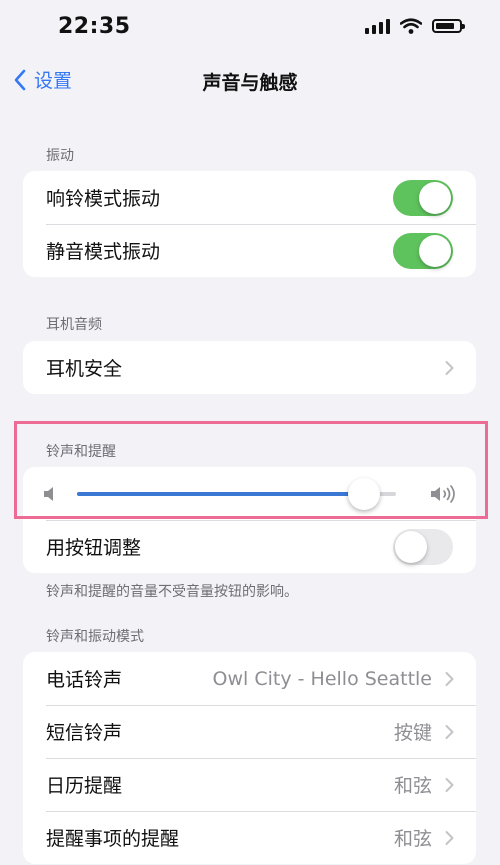  Describe the element at coordinates (94, 26) in the screenshot. I see `status-time: 22:35` at that location.